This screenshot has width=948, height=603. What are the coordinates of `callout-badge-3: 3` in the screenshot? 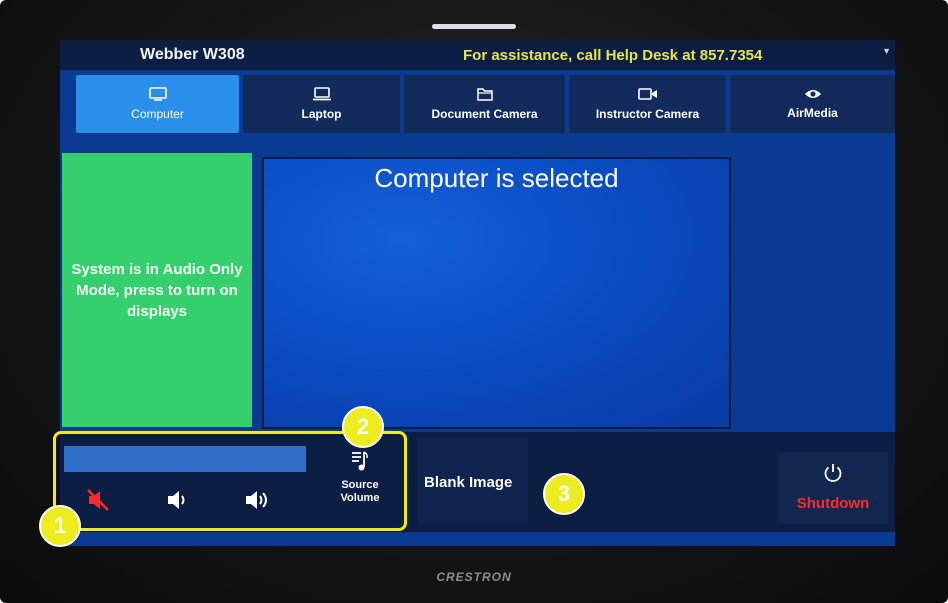 It's located at (564, 494).